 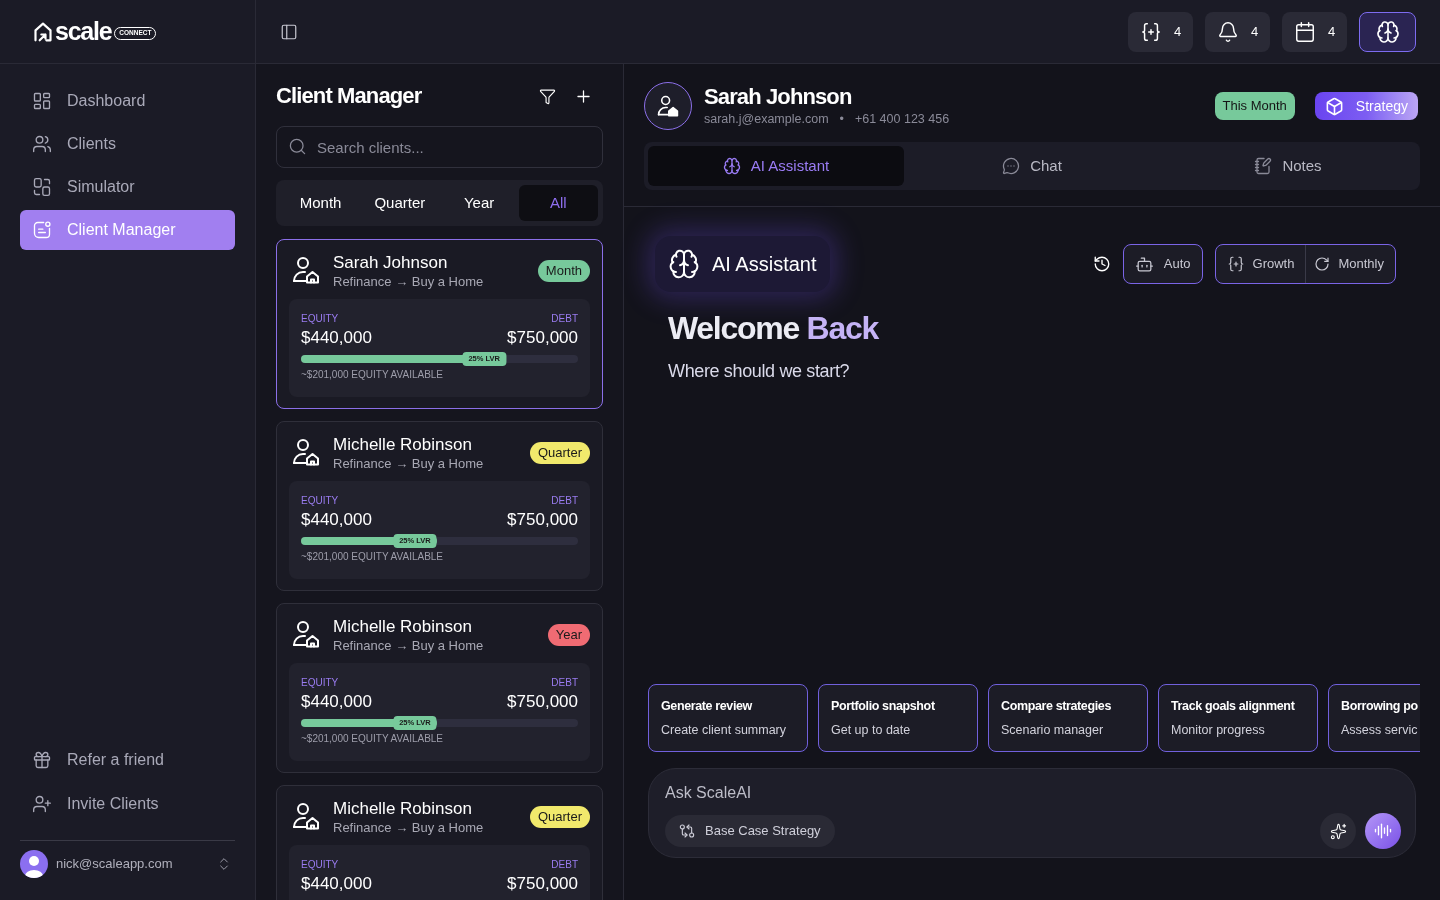 What do you see at coordinates (42, 144) in the screenshot?
I see `users-icon` at bounding box center [42, 144].